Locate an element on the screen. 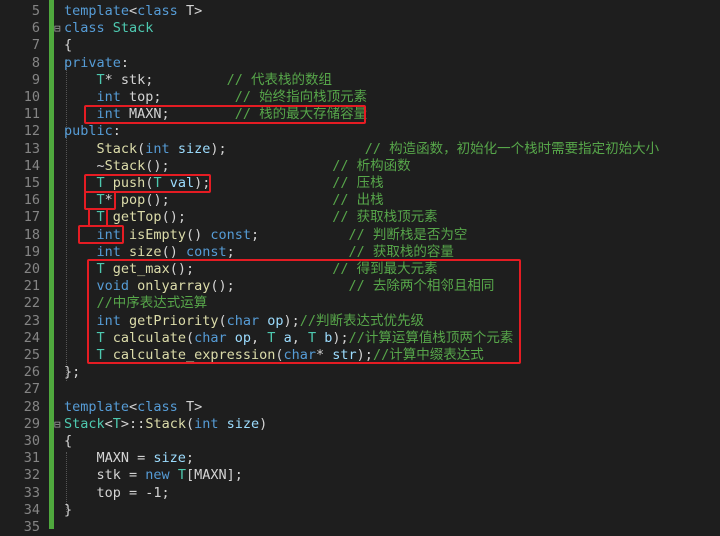 The image size is (720, 536). code-line: 5 template<class T> is located at coordinates (360, 11).